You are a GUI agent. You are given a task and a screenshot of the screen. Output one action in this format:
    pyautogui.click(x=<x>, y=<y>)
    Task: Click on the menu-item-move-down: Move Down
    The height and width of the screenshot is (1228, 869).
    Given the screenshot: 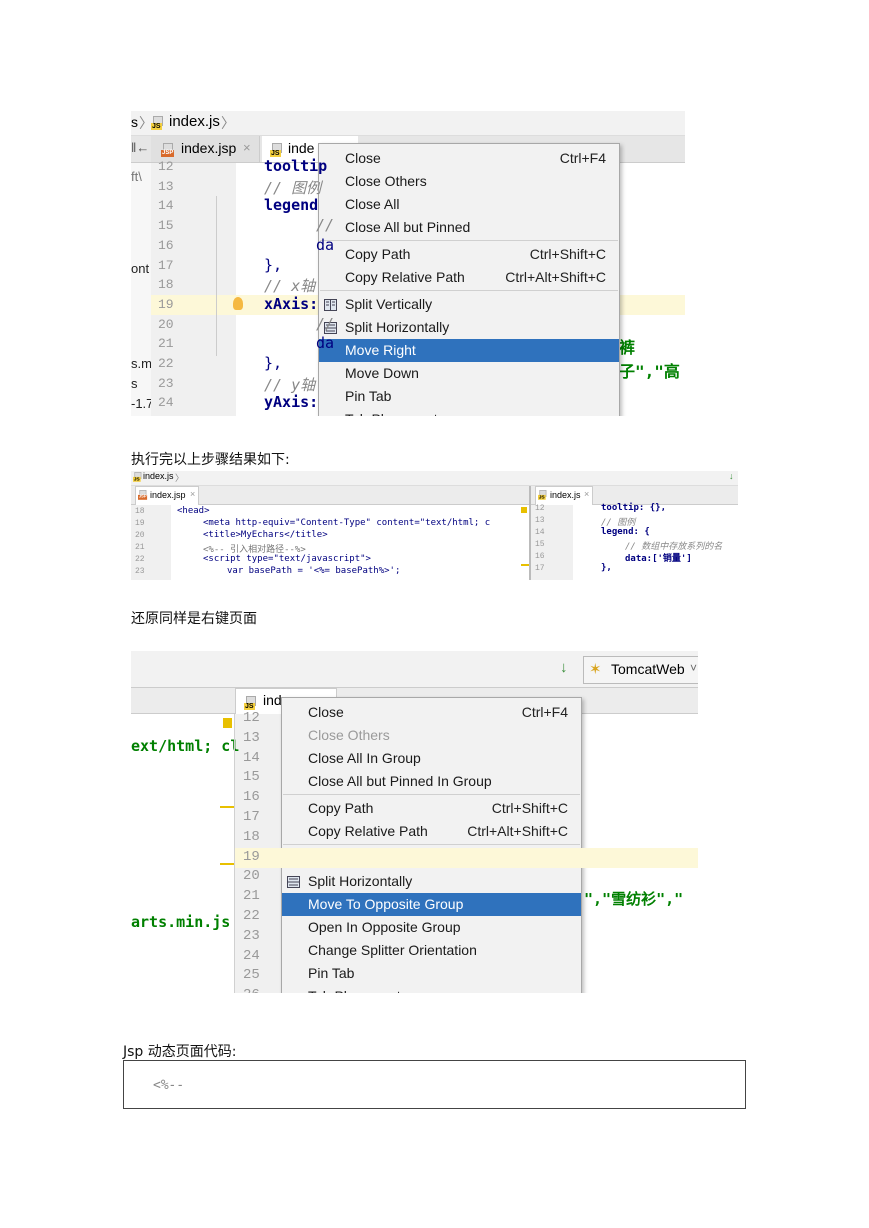 What is the action you would take?
    pyautogui.click(x=469, y=373)
    